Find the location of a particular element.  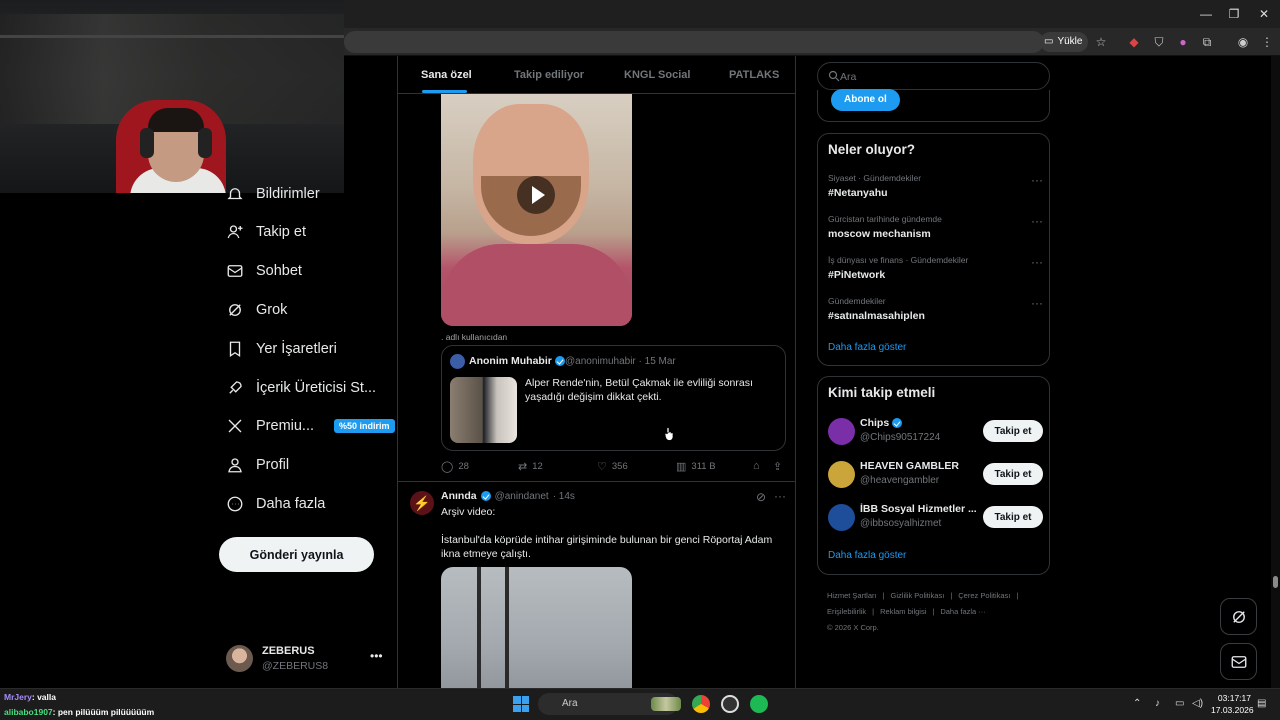

tab-for-you: Sana özel is located at coordinates (446, 75).